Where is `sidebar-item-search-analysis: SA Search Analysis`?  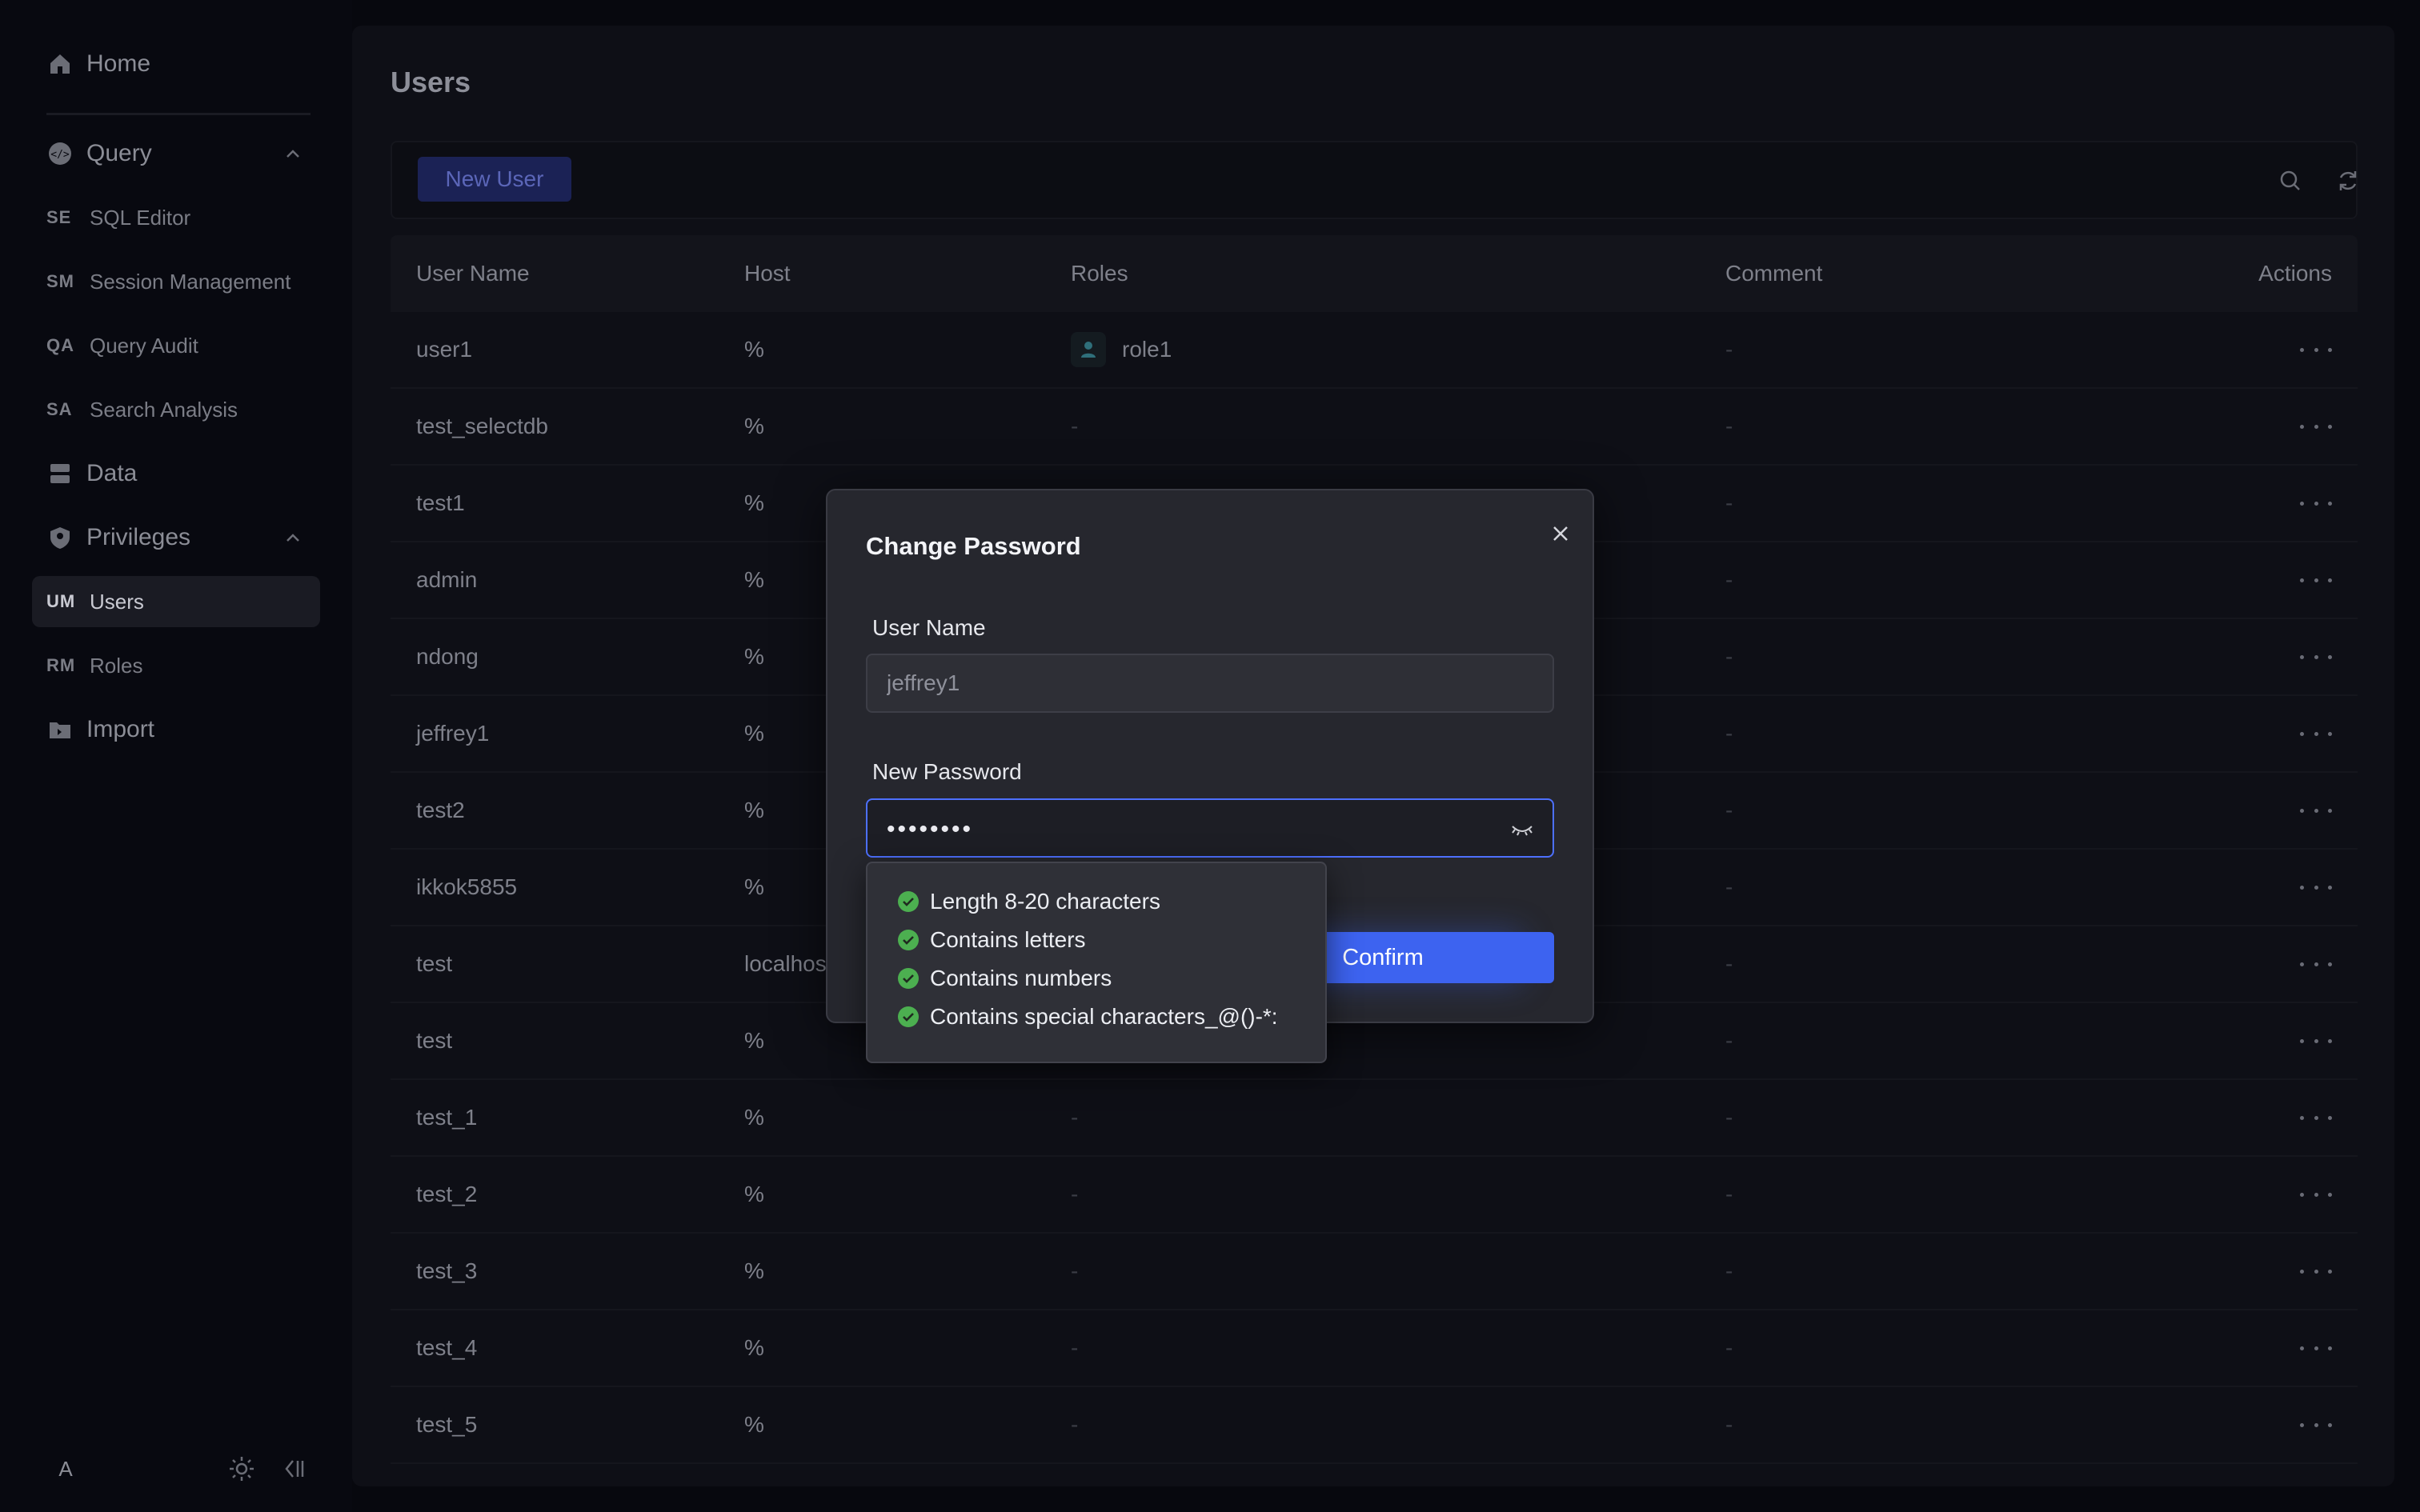
sidebar-item-search-analysis: SA Search Analysis is located at coordinates (176, 409).